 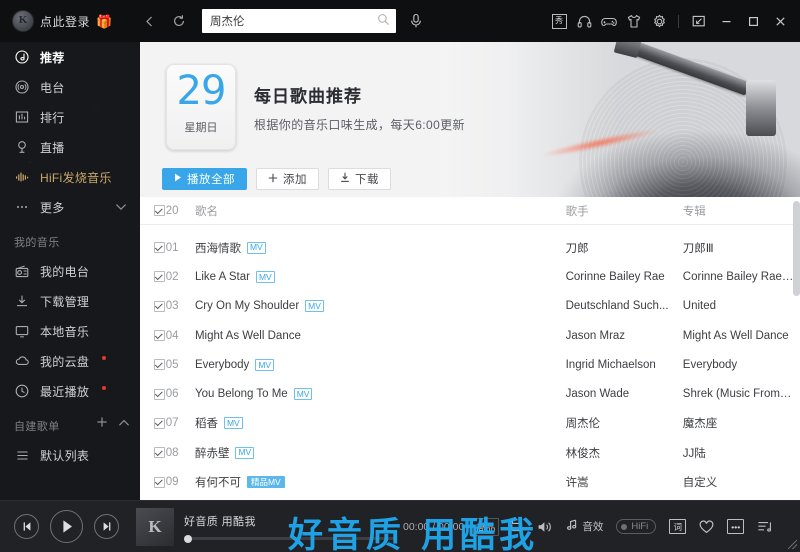 I want to click on row-artist: 周杰伦, so click(x=624, y=423).